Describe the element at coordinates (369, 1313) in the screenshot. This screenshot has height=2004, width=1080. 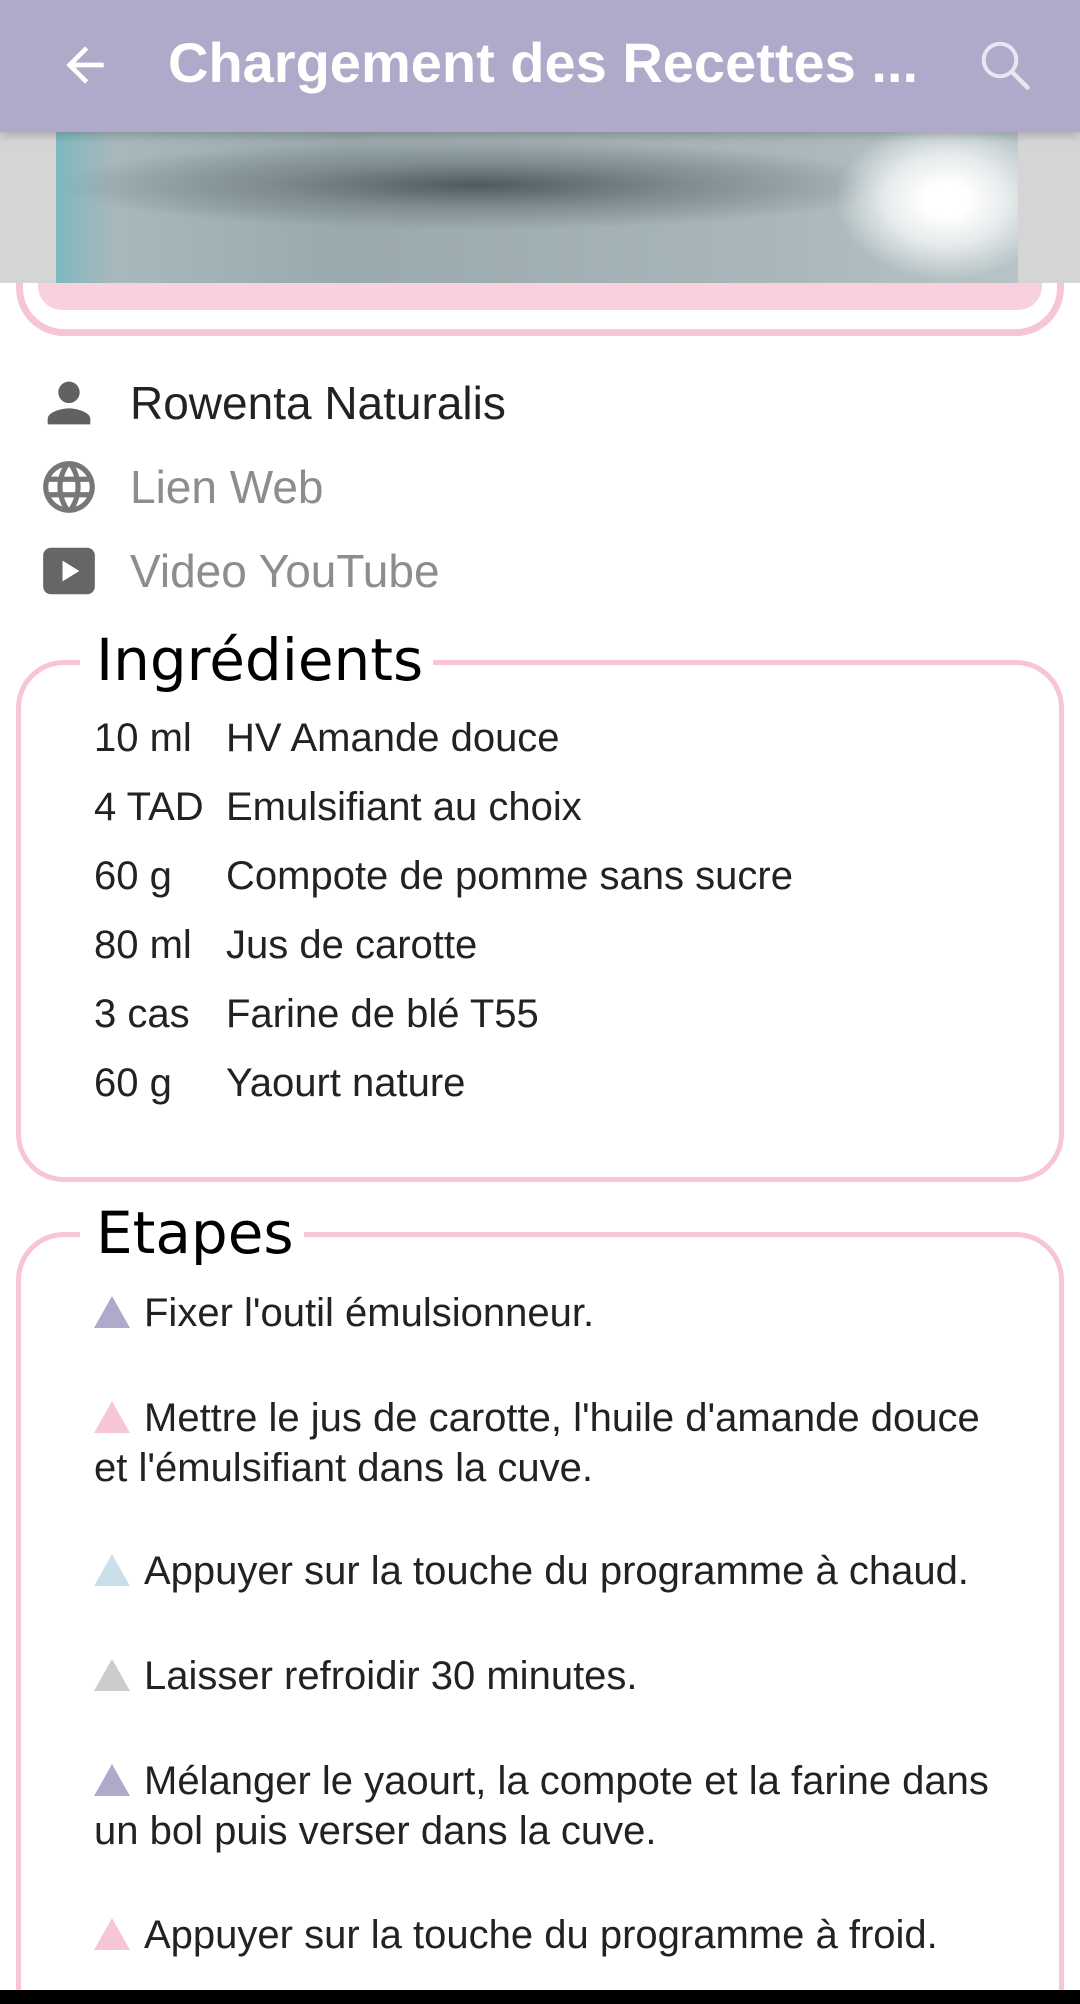
I see `step-text: Fixer l'outil émulsionneur.` at that location.